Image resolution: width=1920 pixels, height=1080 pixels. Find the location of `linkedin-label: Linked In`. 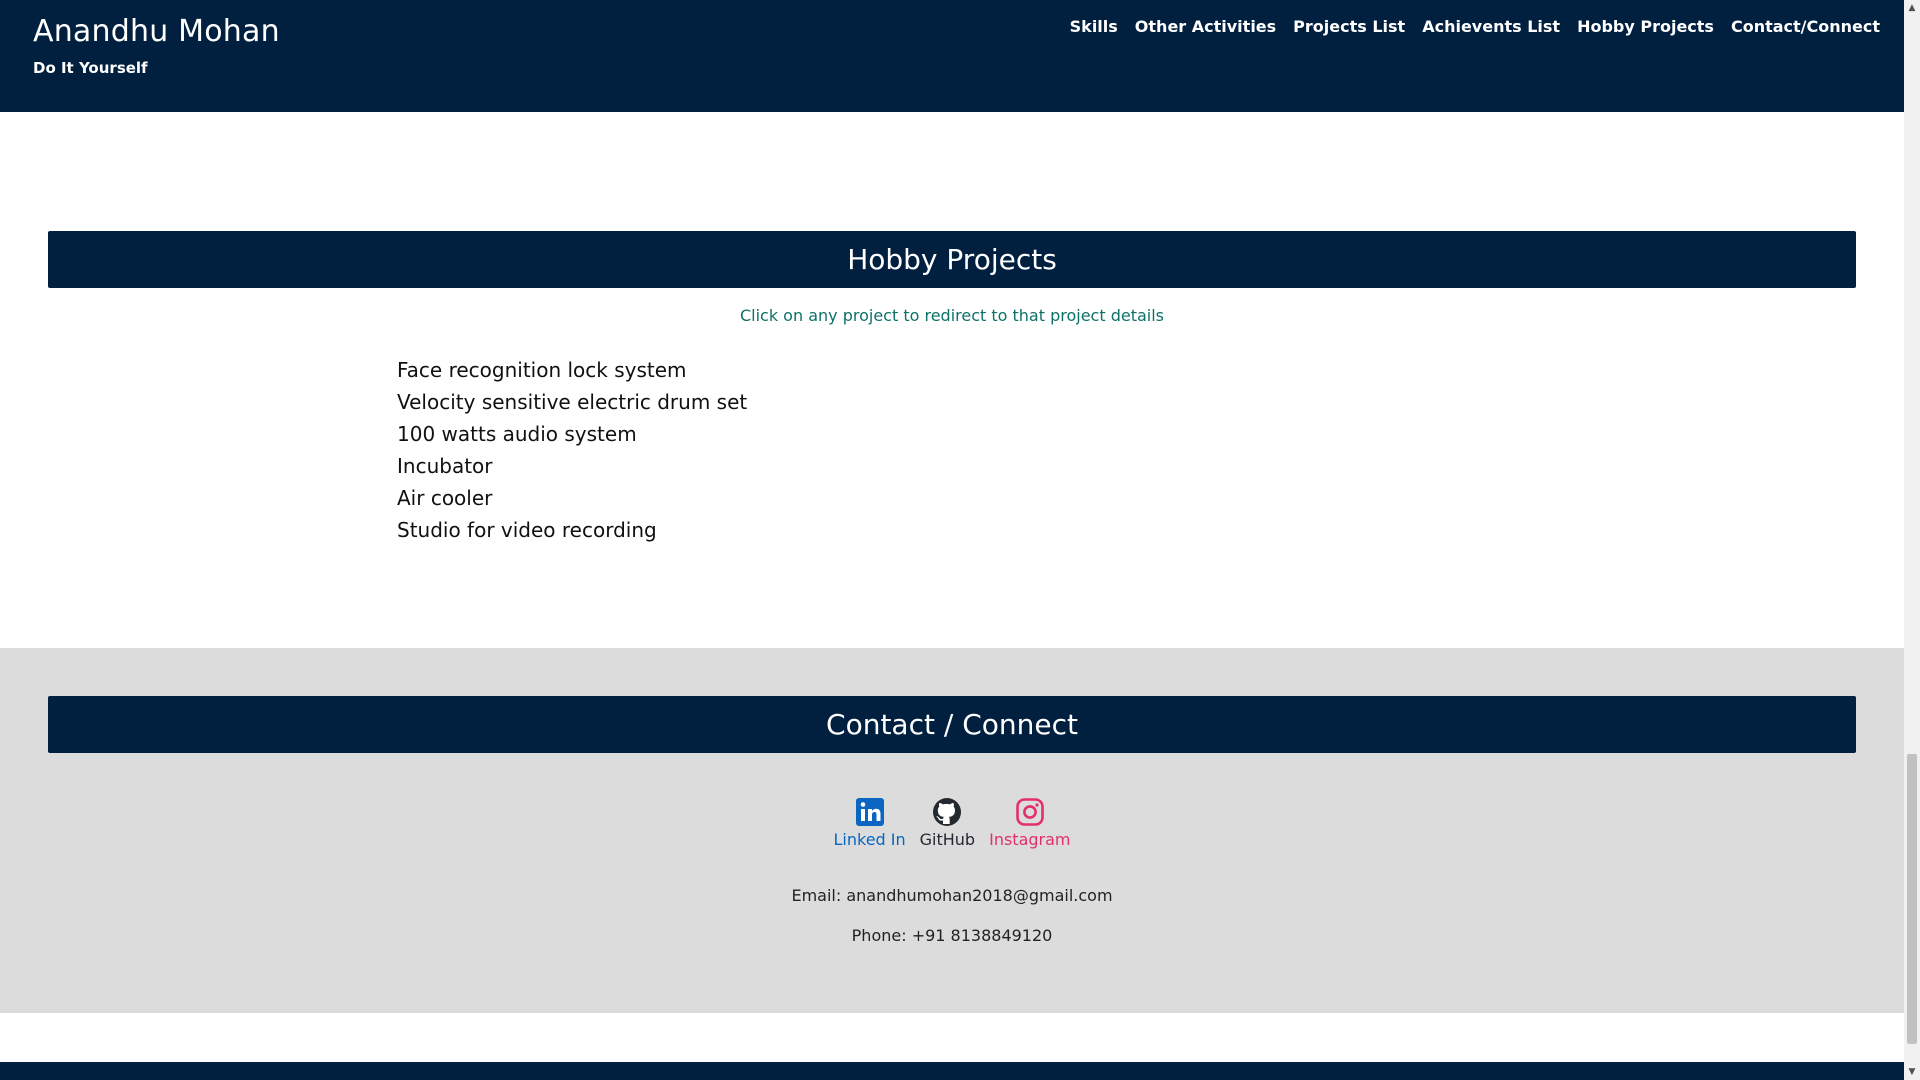

linkedin-label: Linked In is located at coordinates (869, 839).